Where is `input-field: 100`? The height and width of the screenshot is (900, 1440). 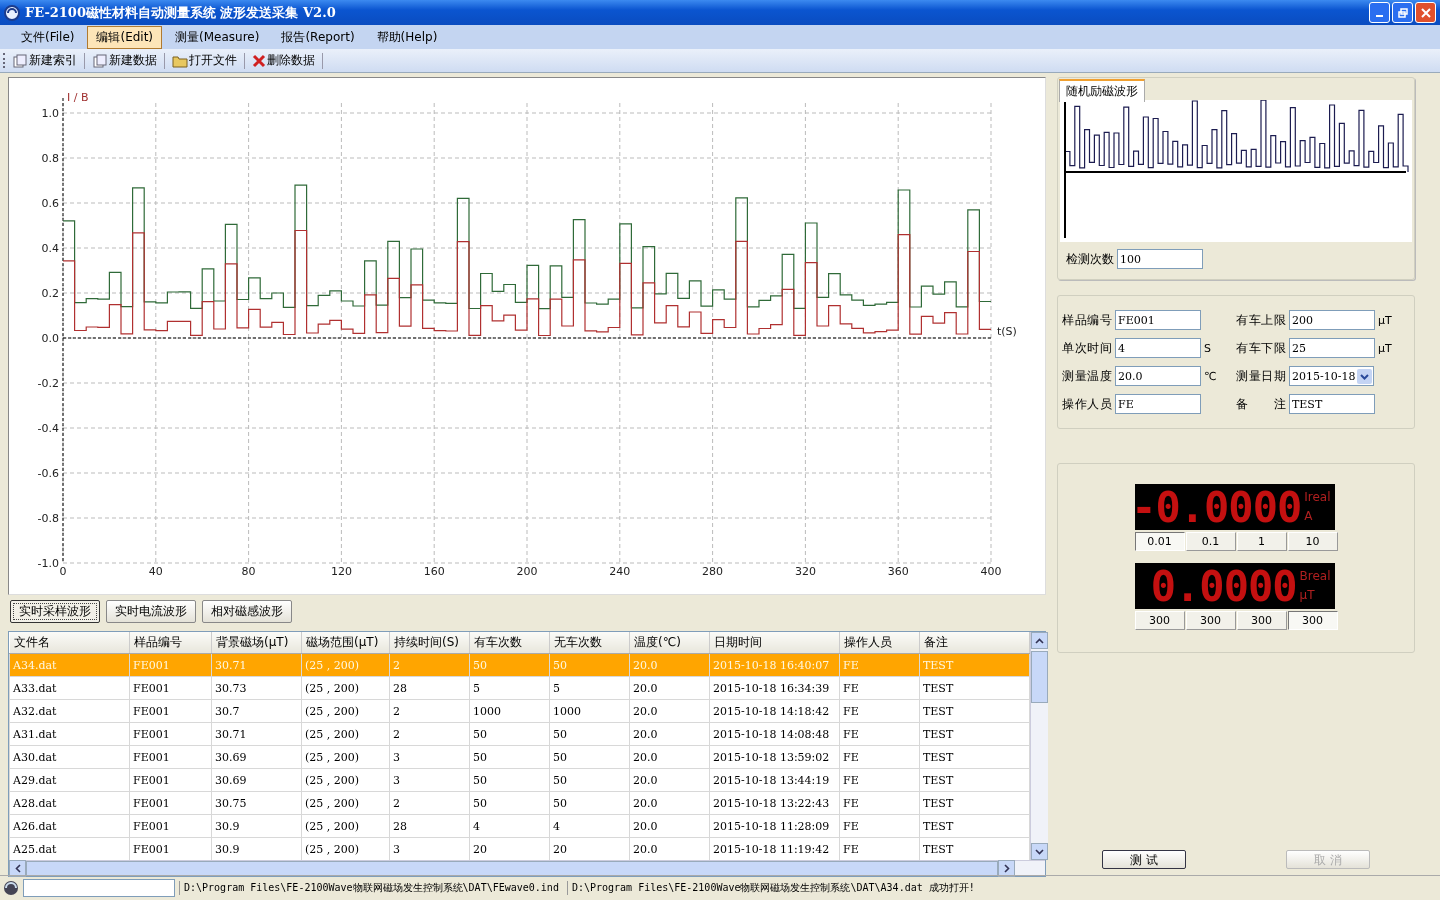 input-field: 100 is located at coordinates (1160, 259).